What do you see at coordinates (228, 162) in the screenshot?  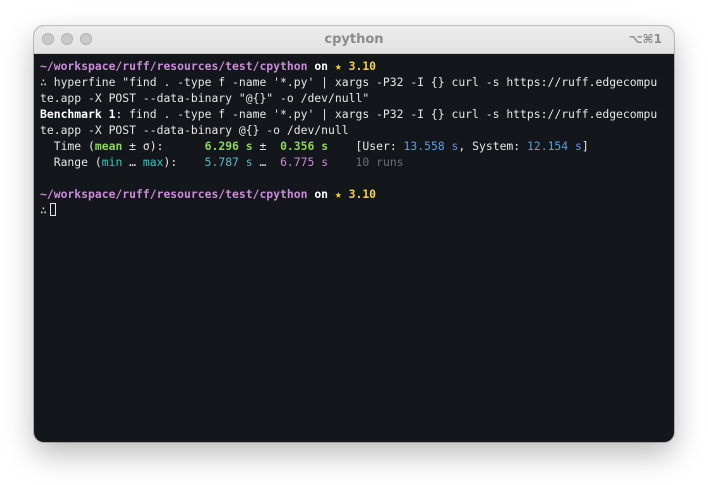 I see `min-value: 5.787 s` at bounding box center [228, 162].